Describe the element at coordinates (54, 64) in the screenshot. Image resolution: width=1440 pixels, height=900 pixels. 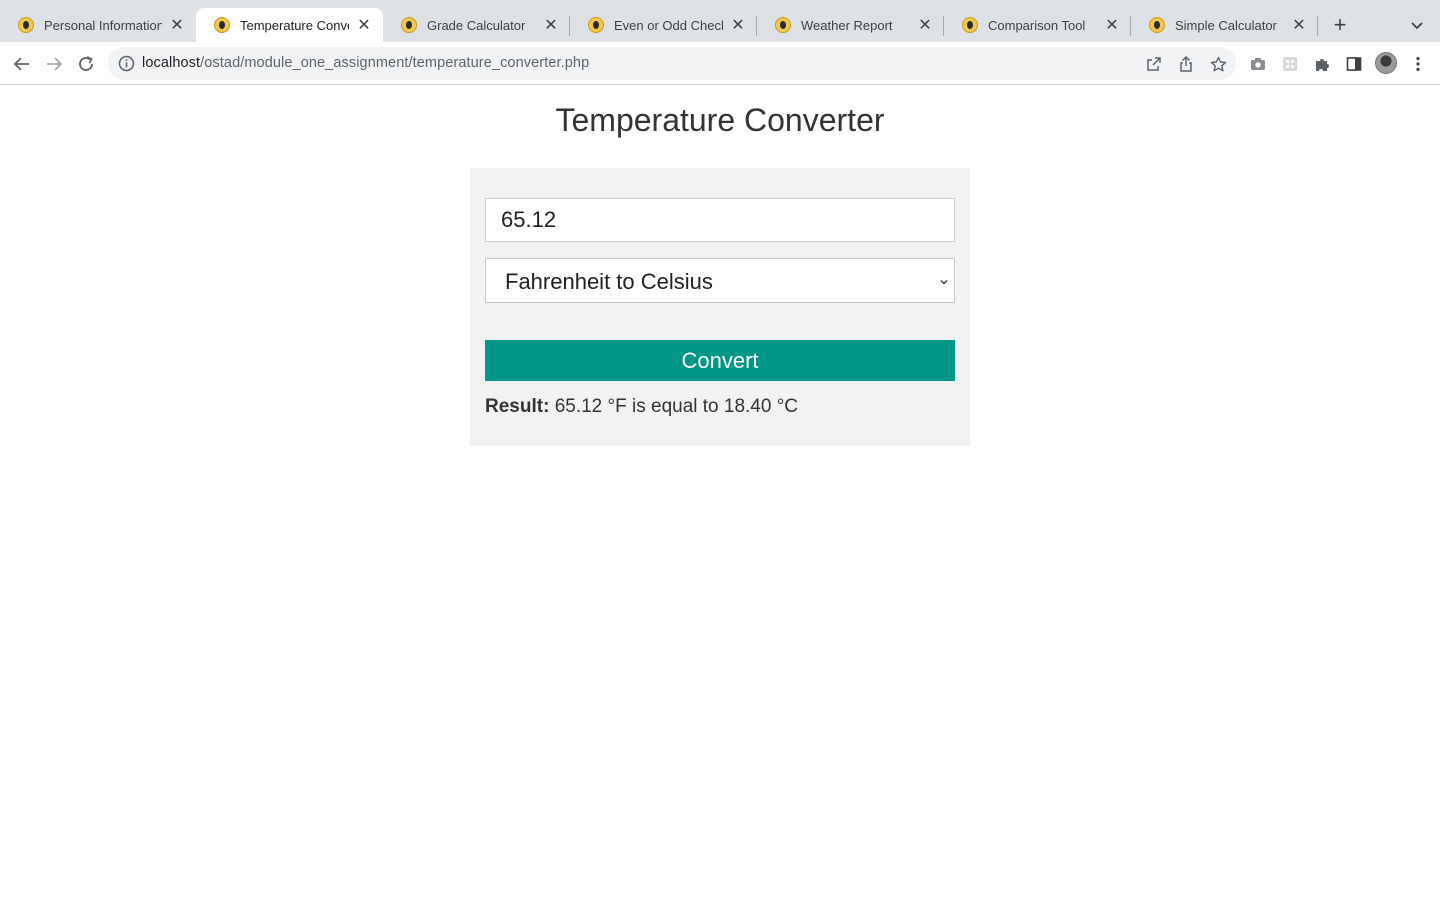
I see `forward-arrow-icon` at that location.